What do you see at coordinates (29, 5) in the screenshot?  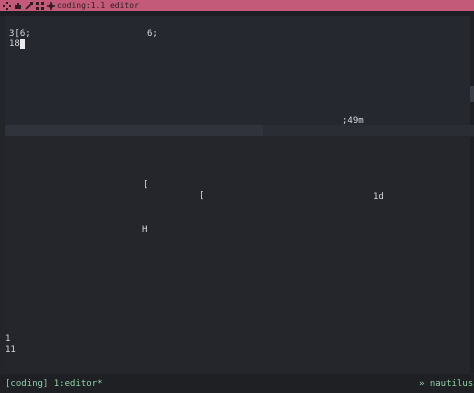 I see `tools-icon` at bounding box center [29, 5].